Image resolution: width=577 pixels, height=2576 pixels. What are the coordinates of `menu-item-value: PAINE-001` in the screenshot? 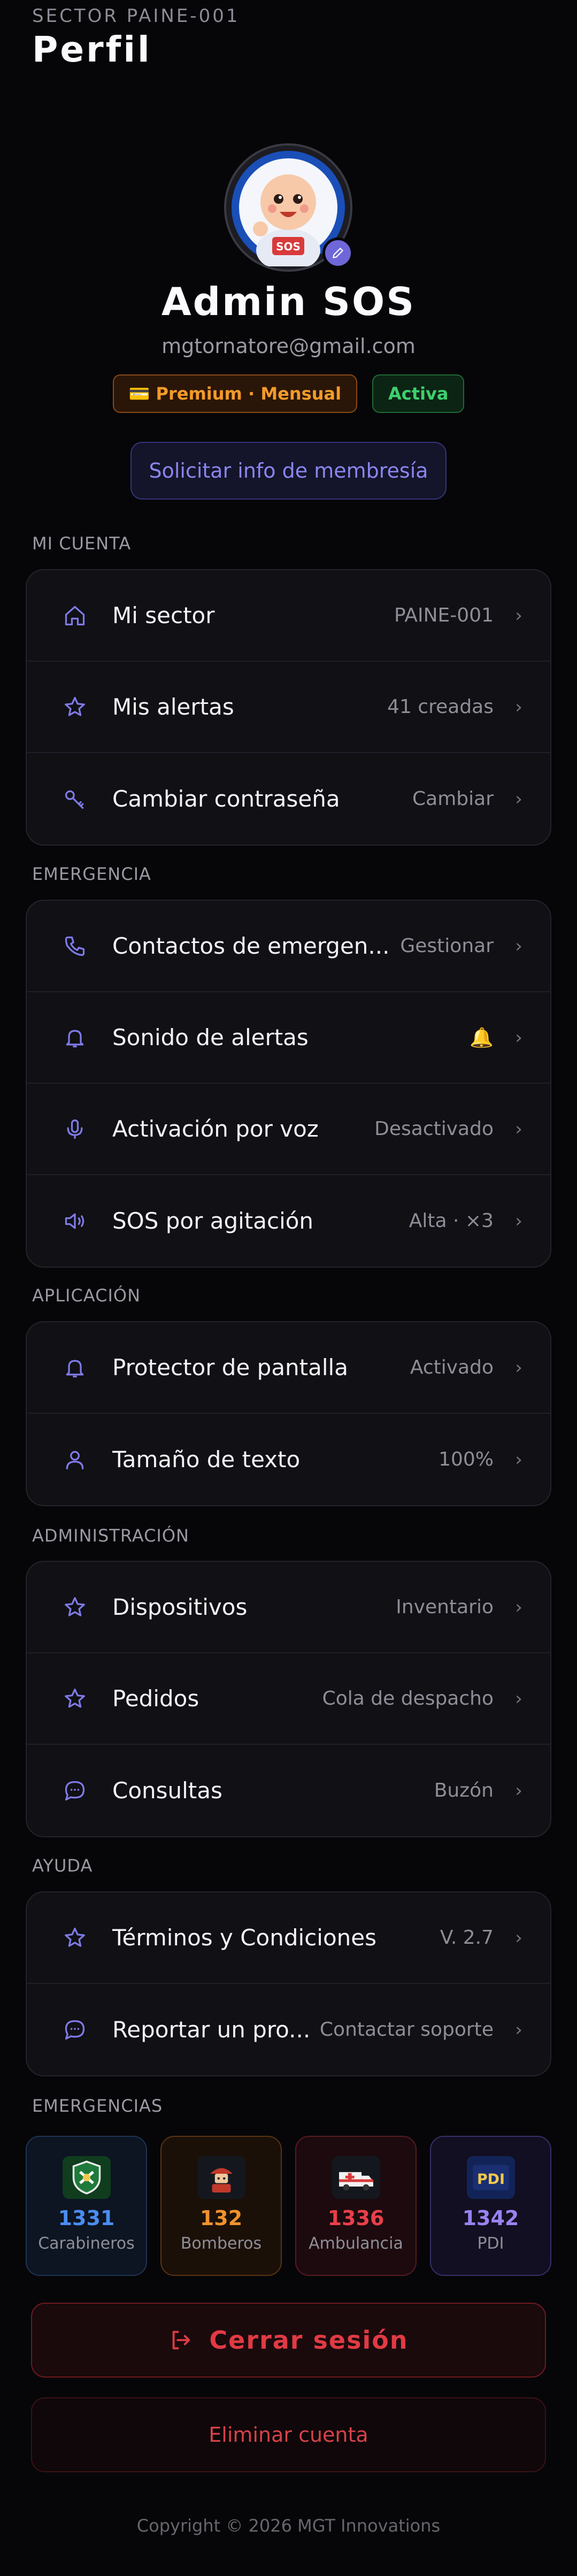 It's located at (444, 615).